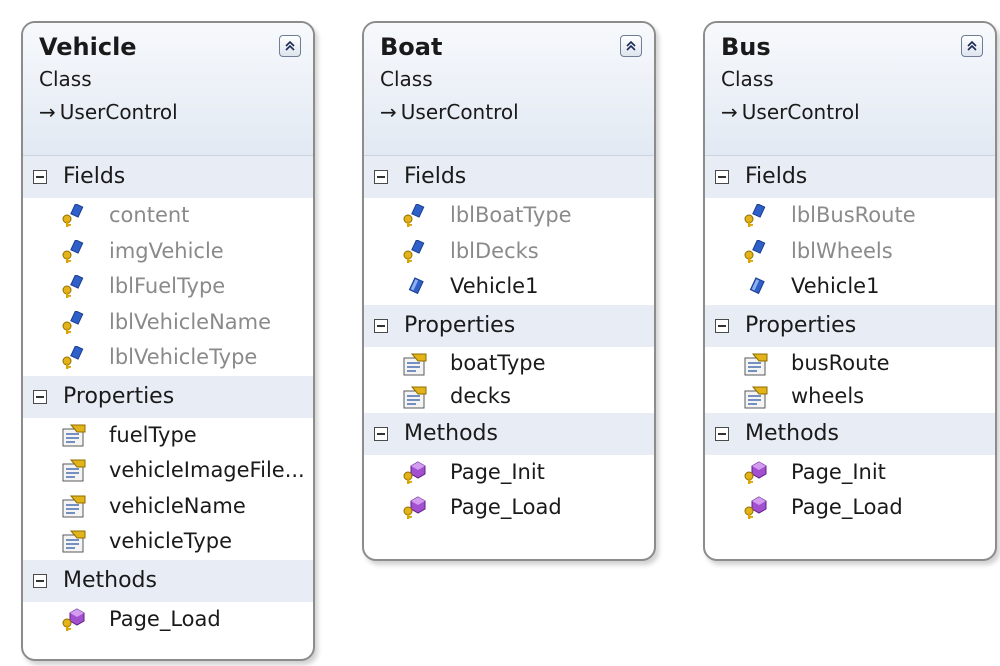  I want to click on member-name: imgVehicle, so click(166, 250).